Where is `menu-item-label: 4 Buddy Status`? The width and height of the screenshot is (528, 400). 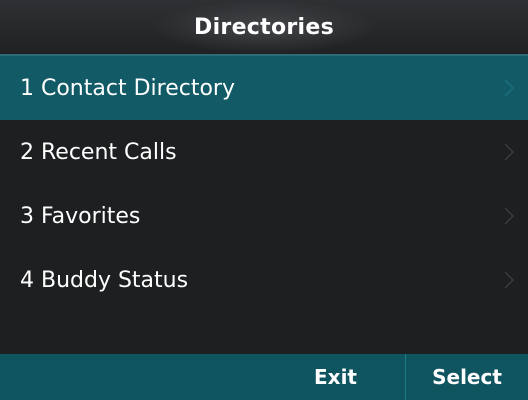
menu-item-label: 4 Buddy Status is located at coordinates (104, 280).